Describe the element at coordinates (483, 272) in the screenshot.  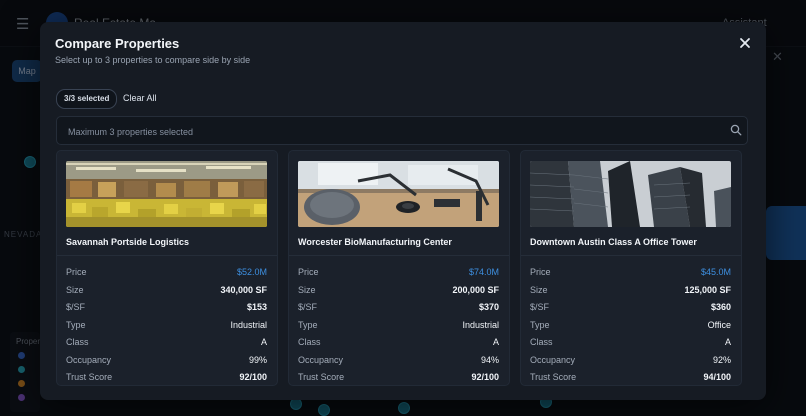
I see `metric-value: $74.0M` at that location.